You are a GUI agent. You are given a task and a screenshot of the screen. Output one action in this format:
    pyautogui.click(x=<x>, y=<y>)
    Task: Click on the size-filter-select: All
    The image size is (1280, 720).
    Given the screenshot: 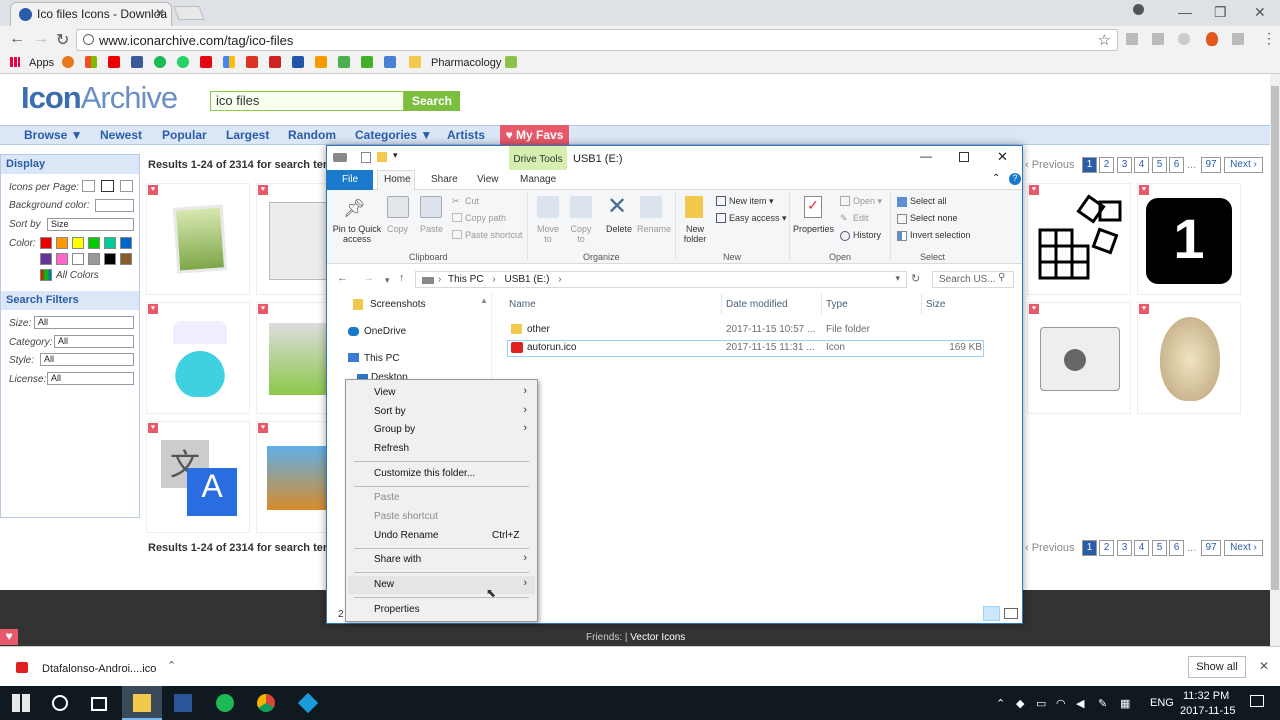 What is the action you would take?
    pyautogui.click(x=84, y=322)
    